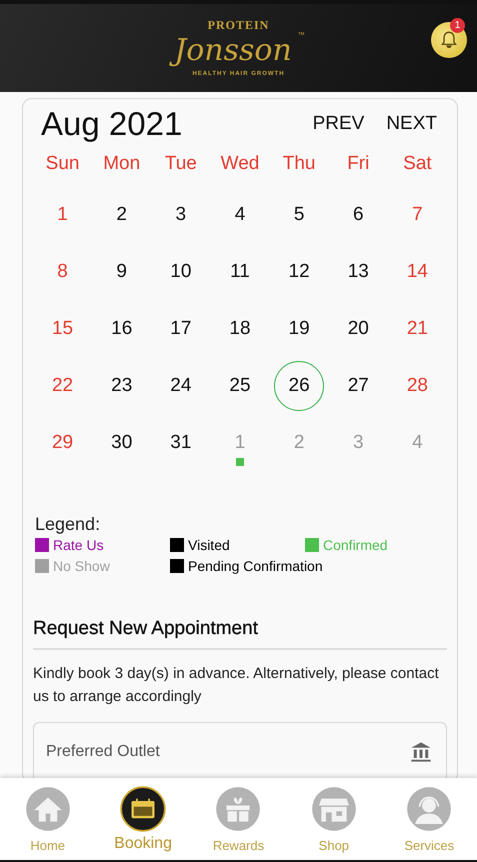 This screenshot has width=477, height=862. I want to click on next-button: NEXT, so click(411, 124).